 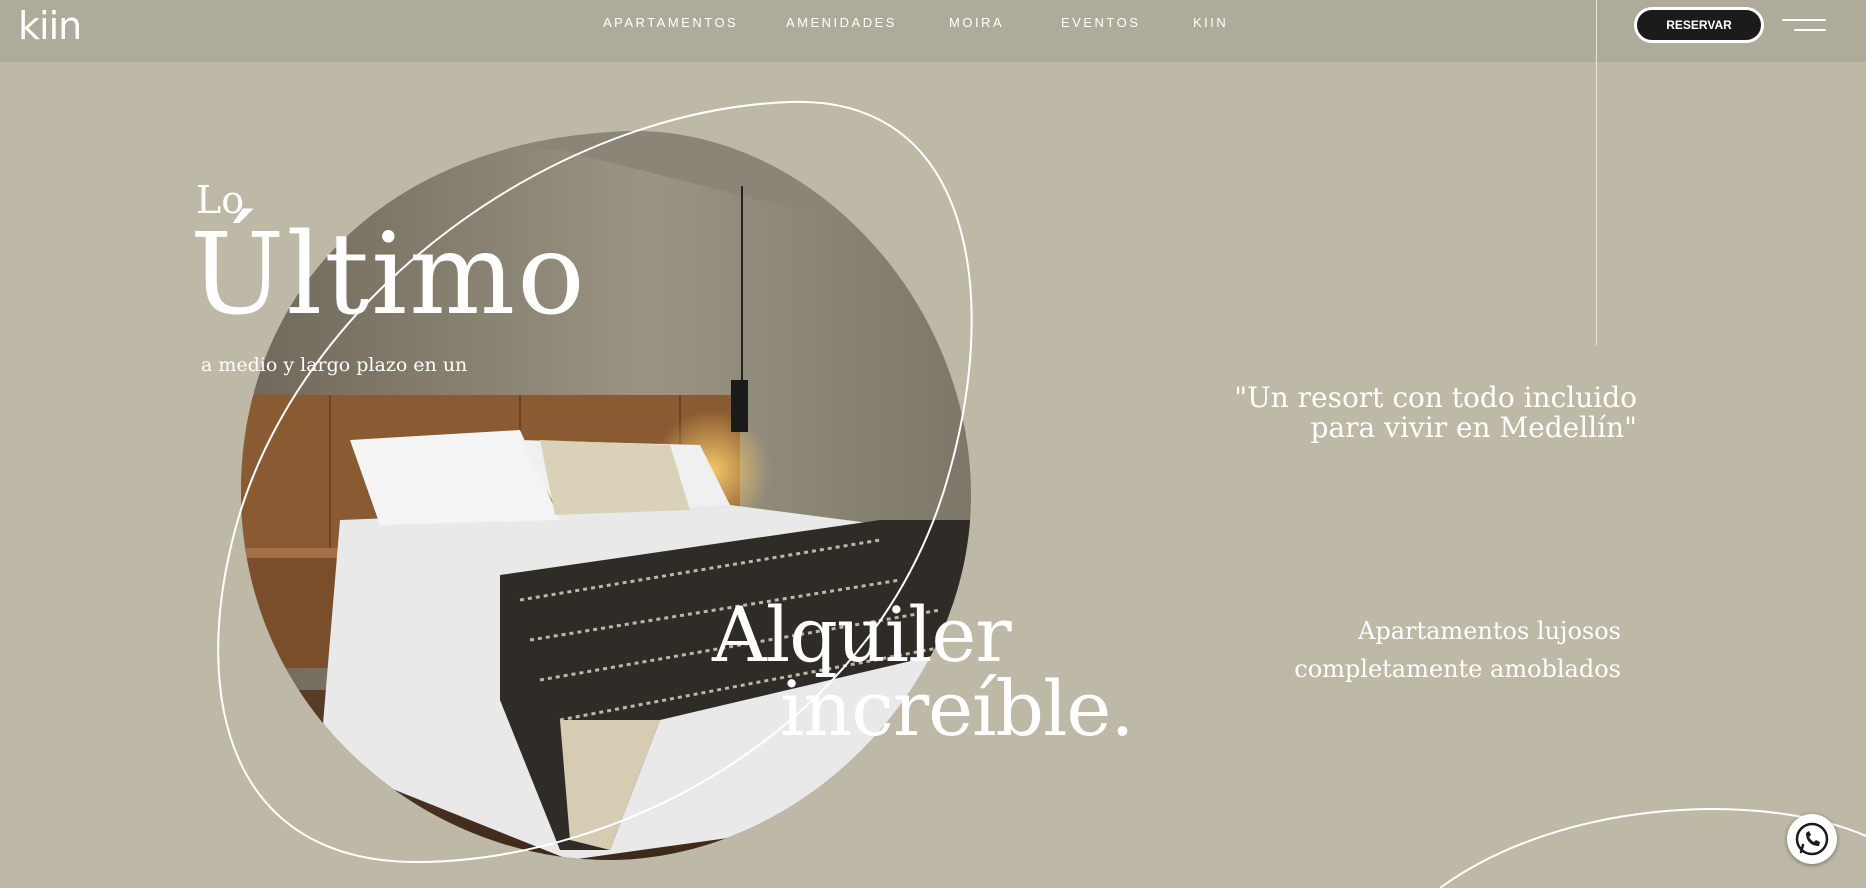 What do you see at coordinates (1489, 631) in the screenshot?
I see `feature-line-1: Apartamentos lujosos` at bounding box center [1489, 631].